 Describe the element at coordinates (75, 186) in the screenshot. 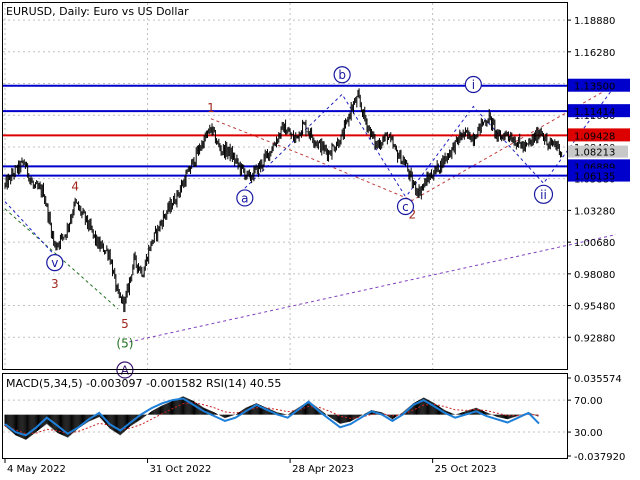

I see `wave-label: 4` at that location.